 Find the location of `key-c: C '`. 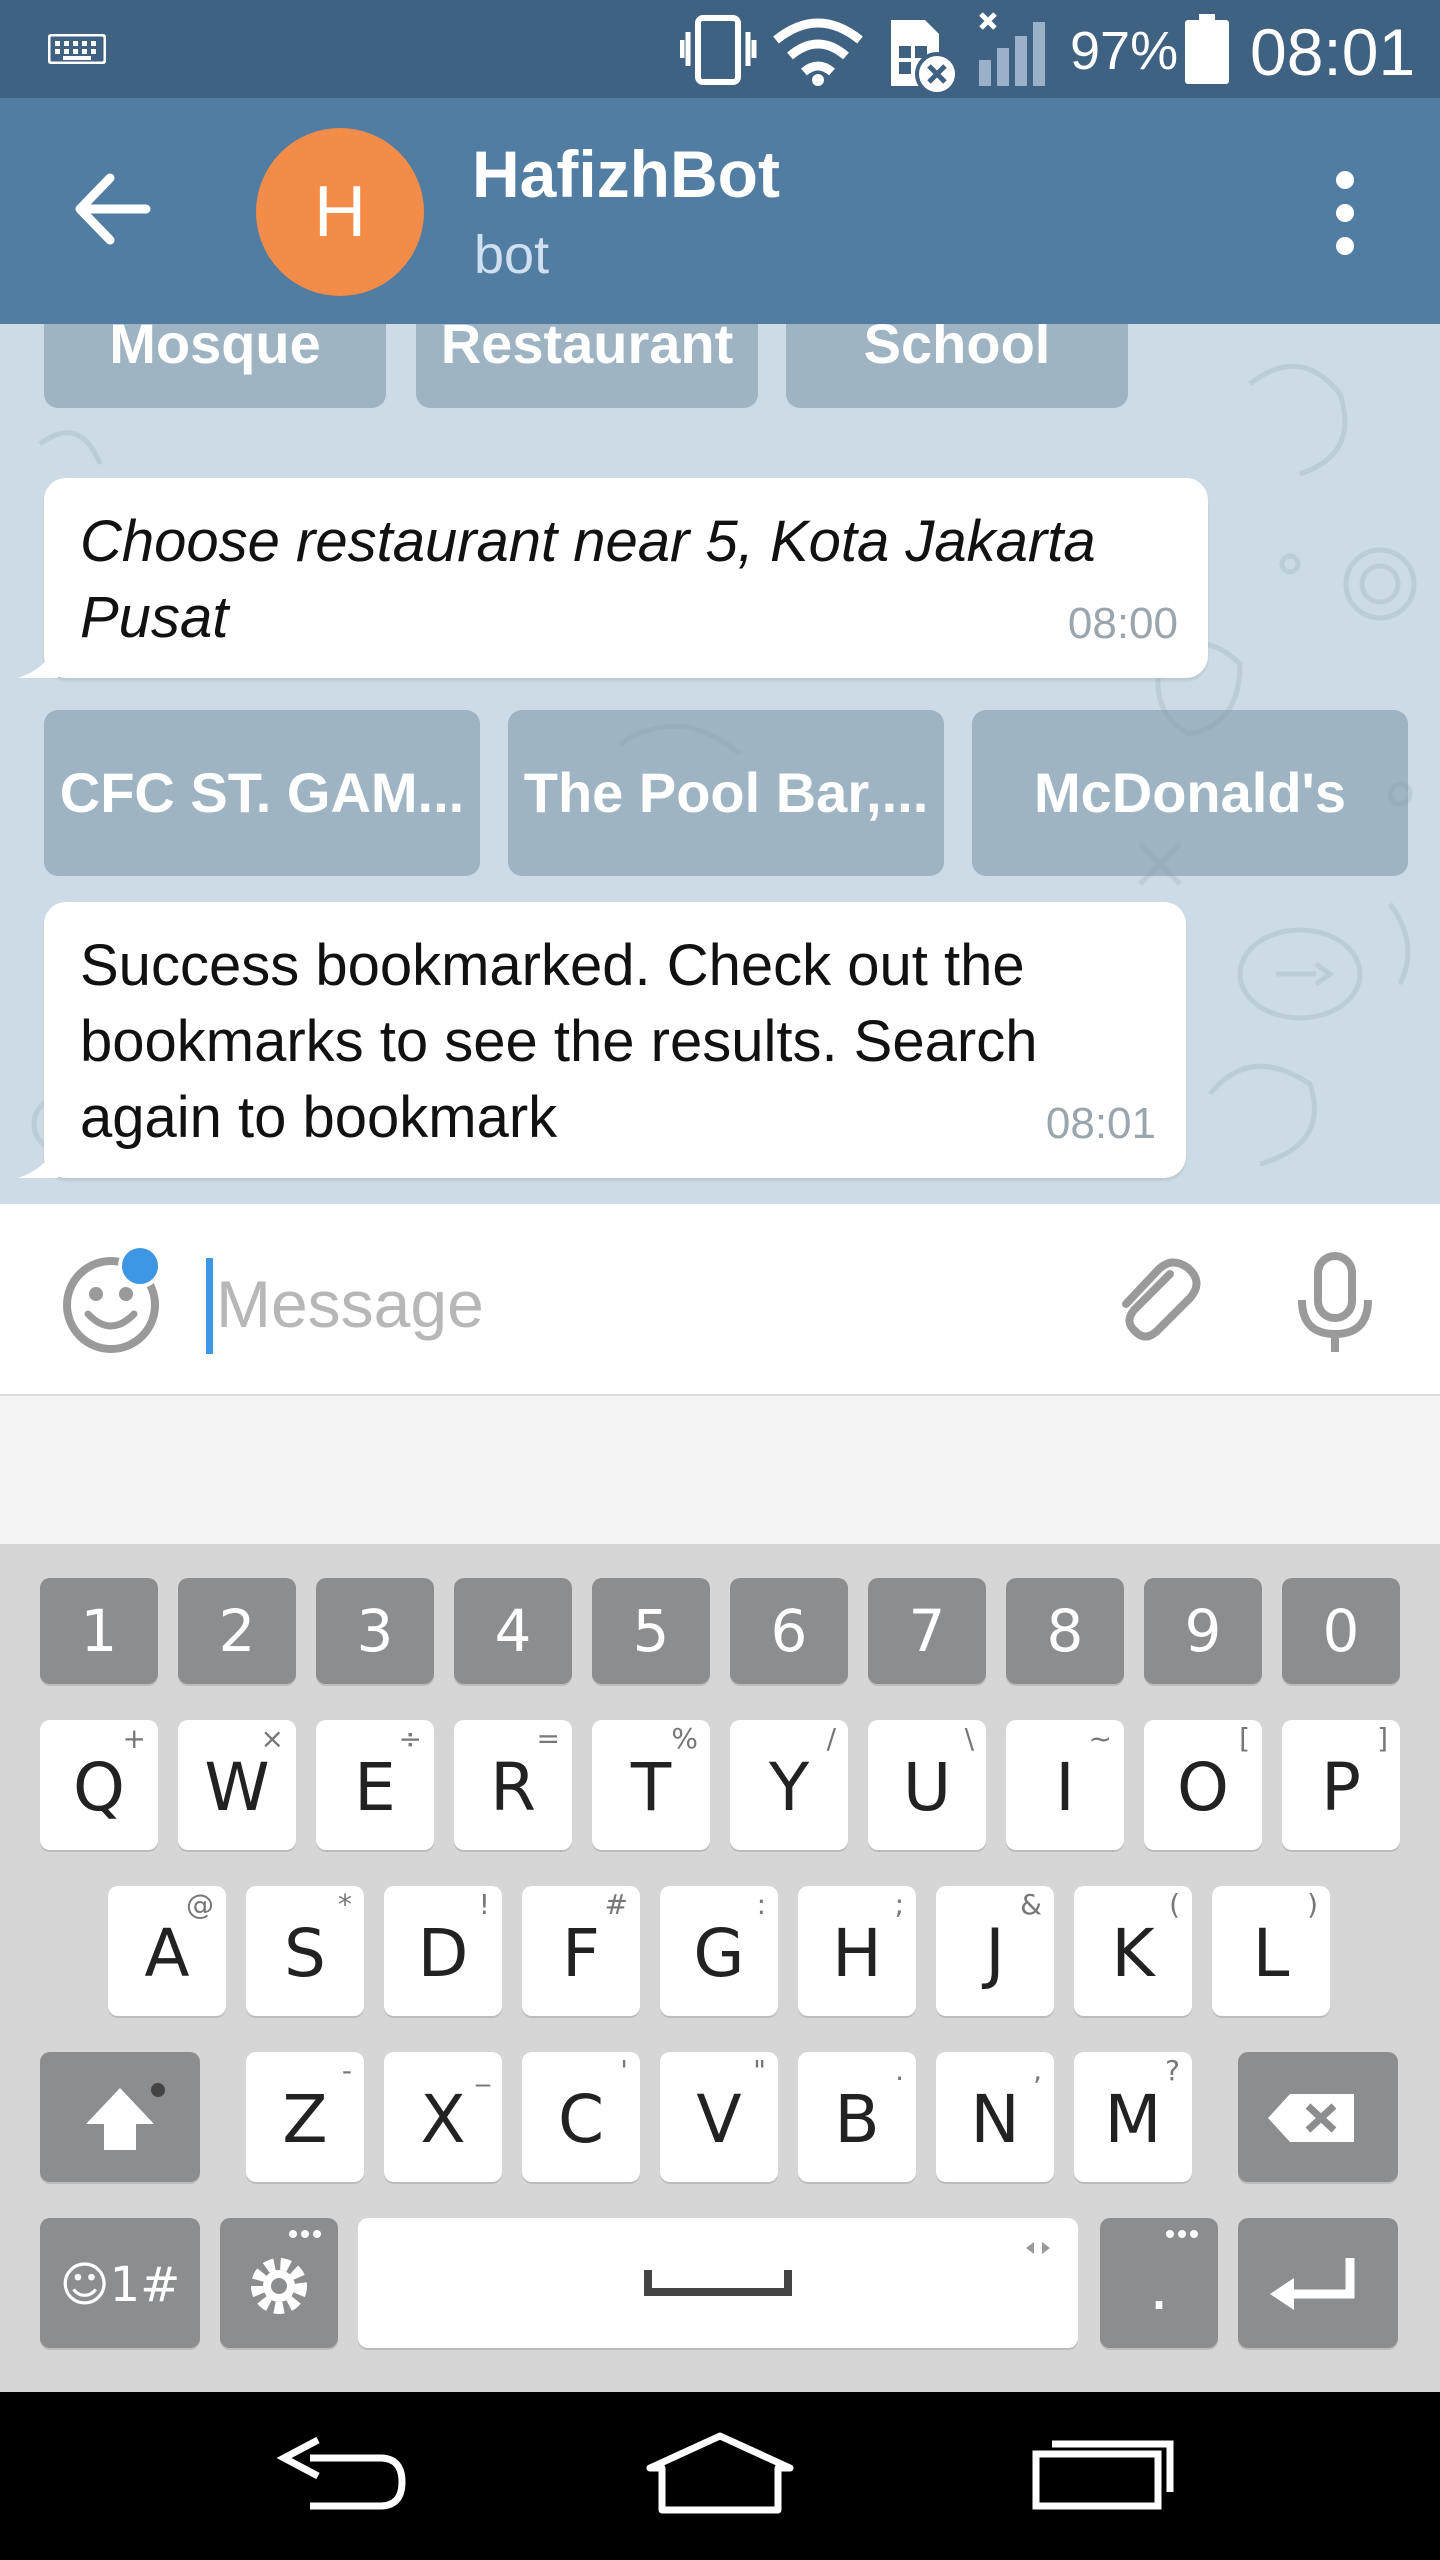

key-c: C ' is located at coordinates (581, 2117).